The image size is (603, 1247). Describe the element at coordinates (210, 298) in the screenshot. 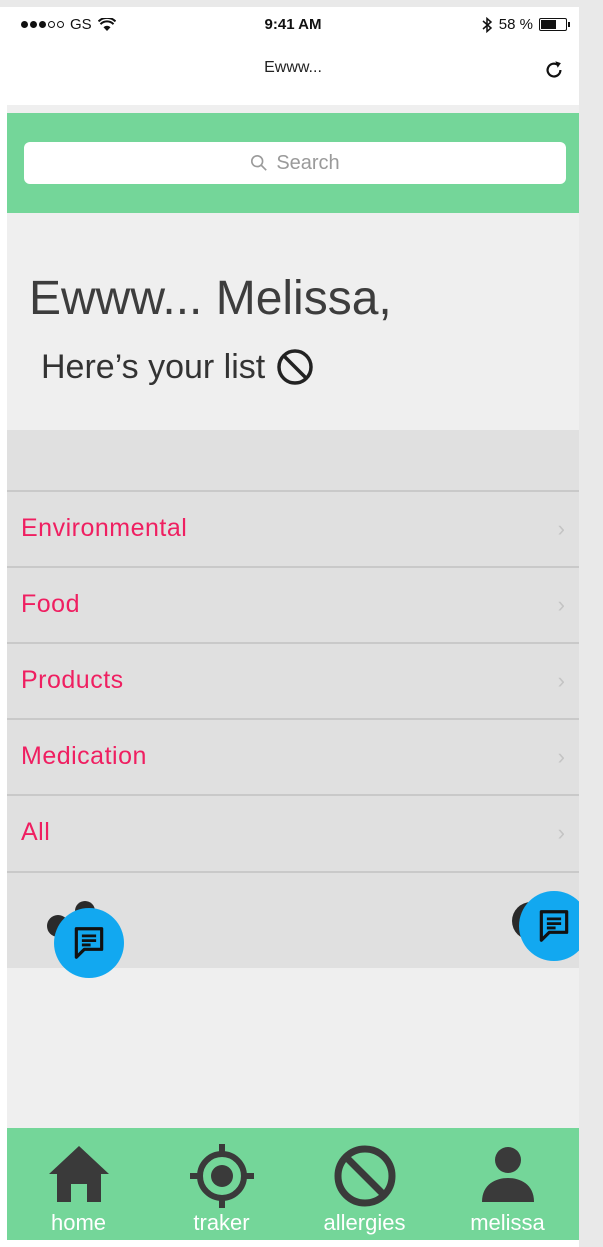

I see `greeting-title: Ewww... Melissa,` at that location.